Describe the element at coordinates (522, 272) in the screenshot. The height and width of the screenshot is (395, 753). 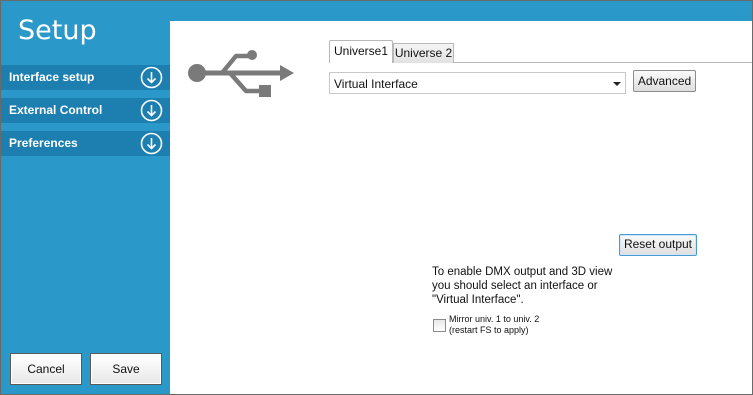
I see `hint-line: To enable DMX output and 3D view` at that location.